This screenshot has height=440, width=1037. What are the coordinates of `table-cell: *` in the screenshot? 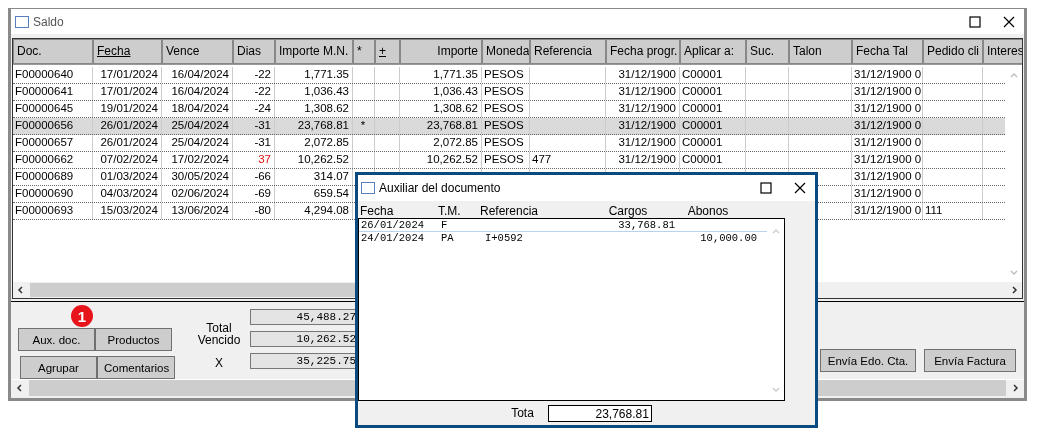 It's located at (364, 126).